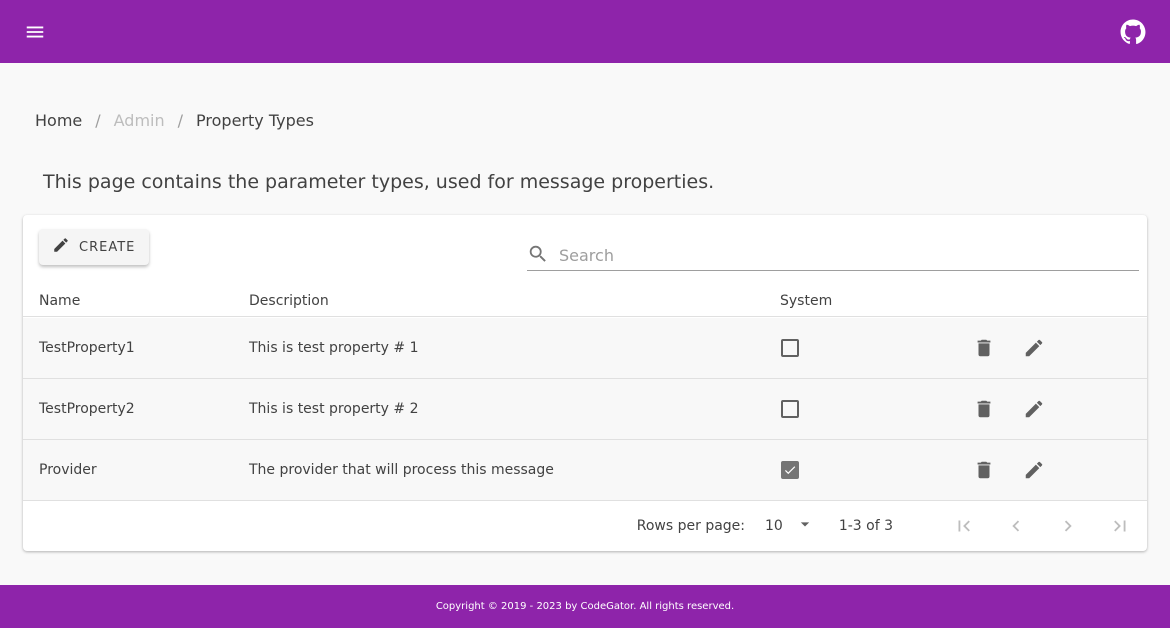 This screenshot has width=1170, height=628. I want to click on column-header-name: Name, so click(59, 300).